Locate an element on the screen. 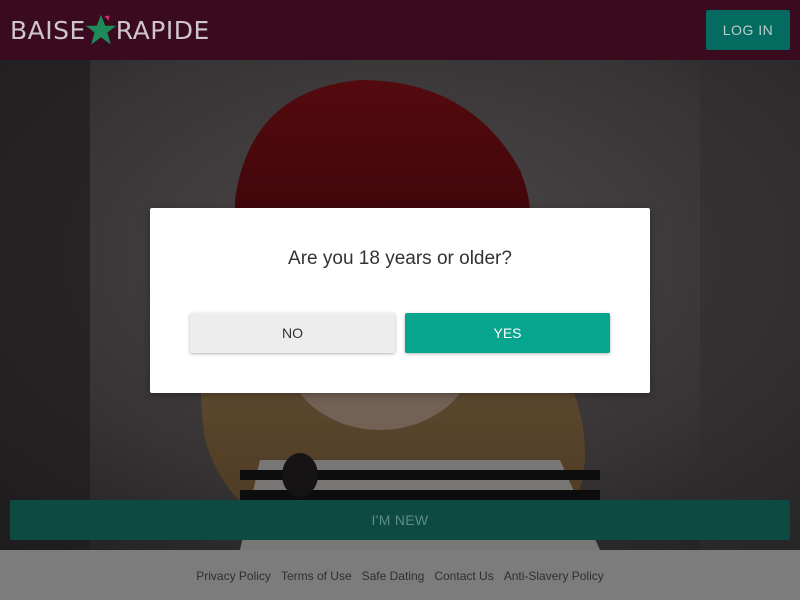  site-logo: BAISE RAPIDE is located at coordinates (110, 30).